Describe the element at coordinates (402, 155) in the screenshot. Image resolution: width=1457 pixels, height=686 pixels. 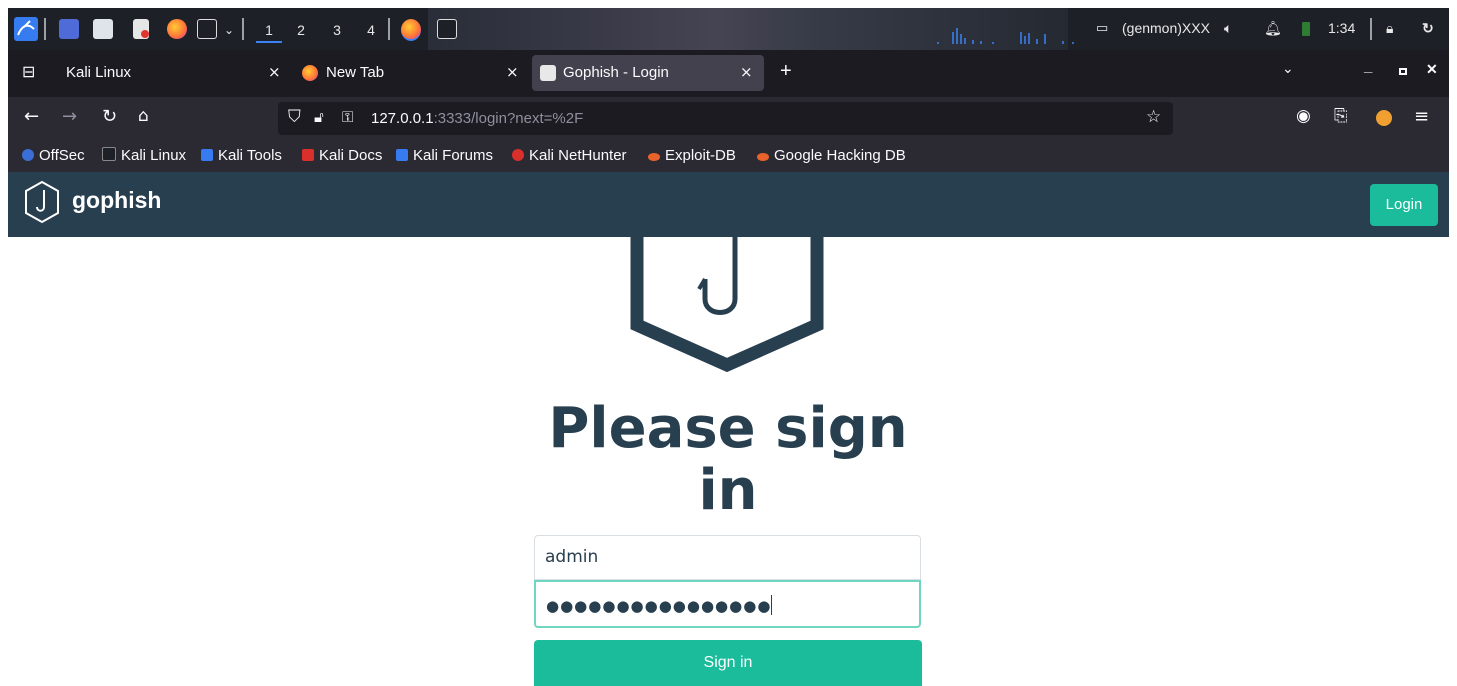
I see `kali-forums-icon` at that location.